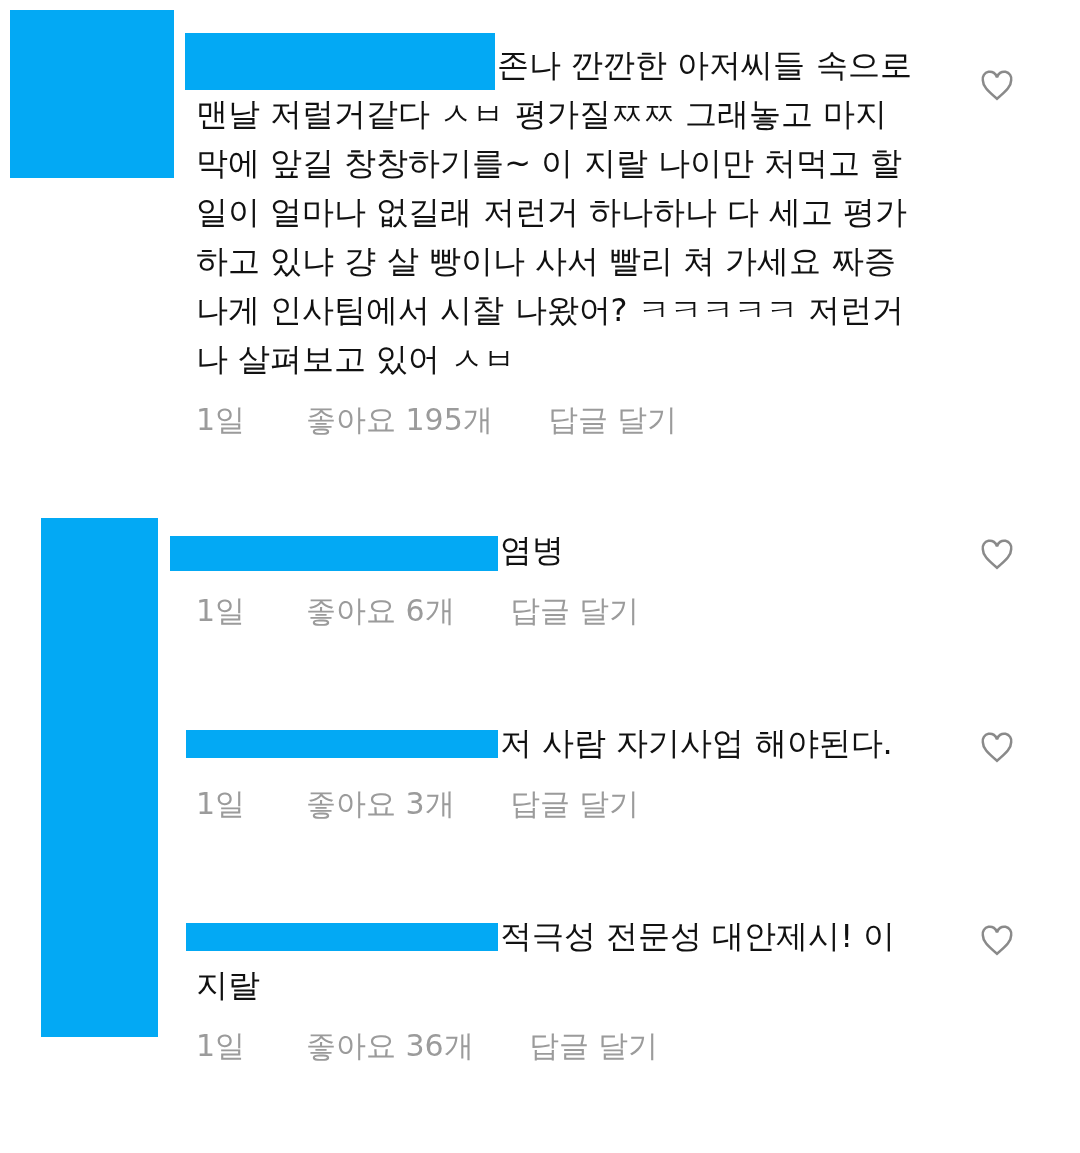 Image resolution: width=1080 pixels, height=1153 pixels. I want to click on likes-count: 좋아요 195개, so click(399, 420).